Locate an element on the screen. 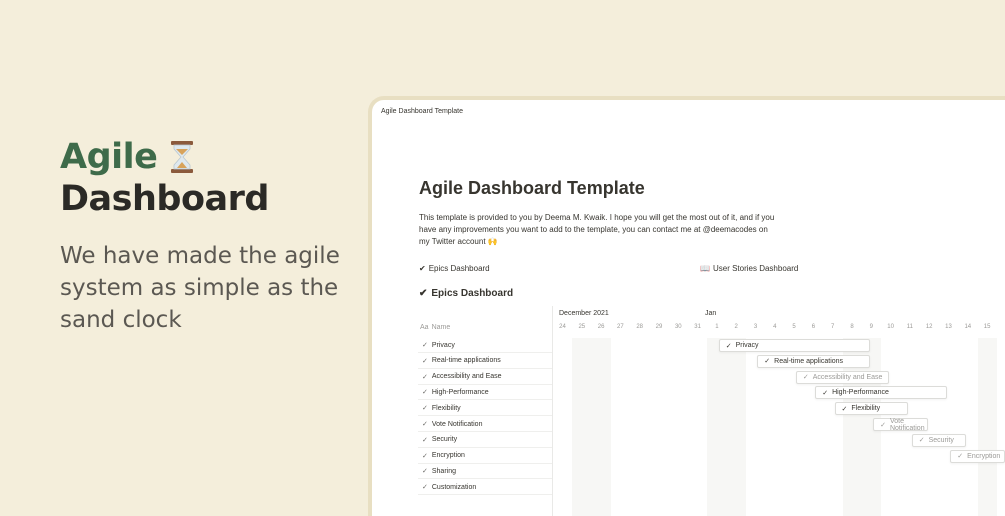  timeline-bar: ✓ Flexibility is located at coordinates (871, 409).